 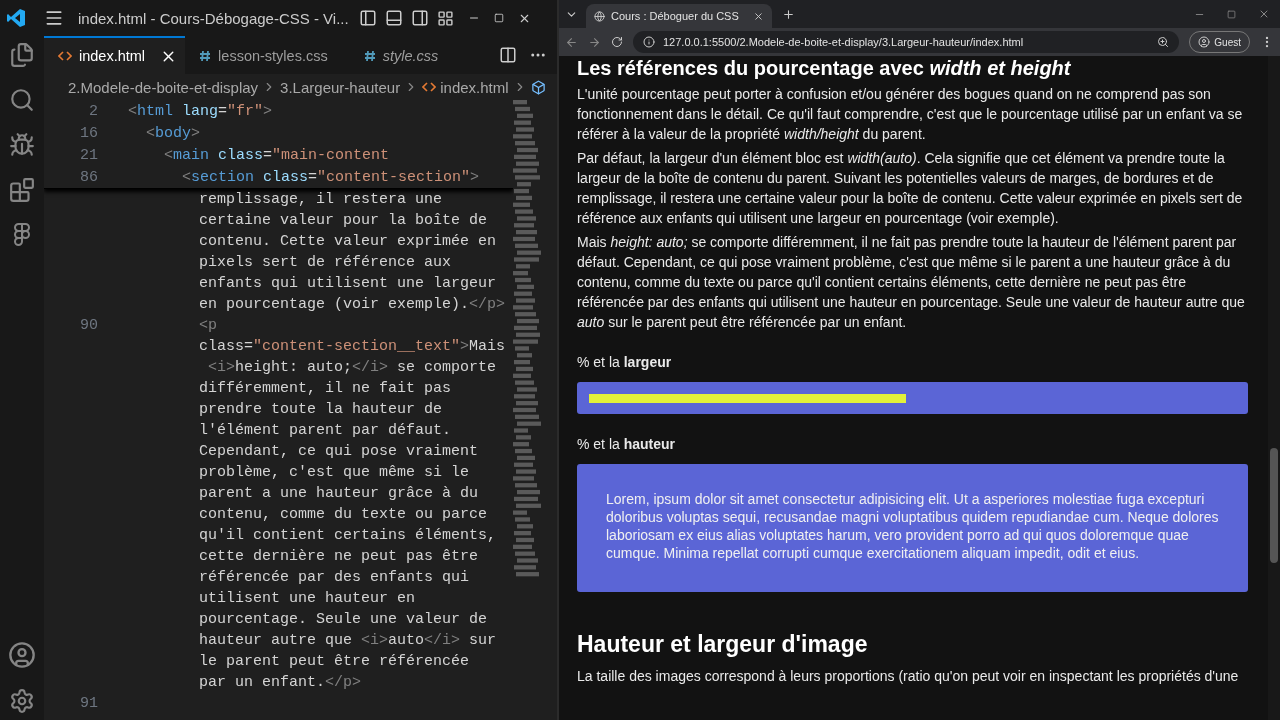 What do you see at coordinates (352, 367) in the screenshot?
I see `code-line: <i>height: auto;</i> se comporte` at bounding box center [352, 367].